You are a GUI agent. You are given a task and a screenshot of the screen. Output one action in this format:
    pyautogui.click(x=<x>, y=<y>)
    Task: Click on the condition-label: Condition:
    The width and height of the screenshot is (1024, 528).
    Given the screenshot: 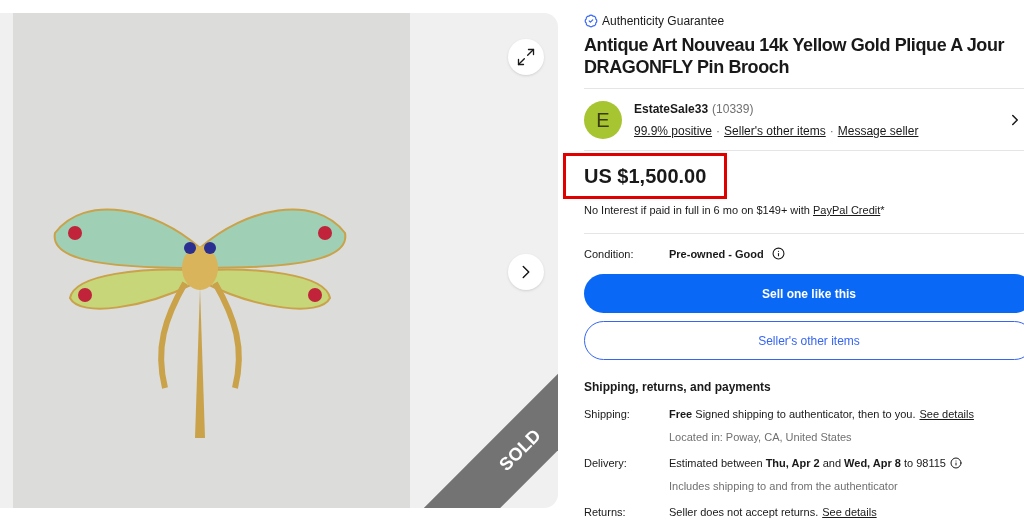 What is the action you would take?
    pyautogui.click(x=609, y=254)
    